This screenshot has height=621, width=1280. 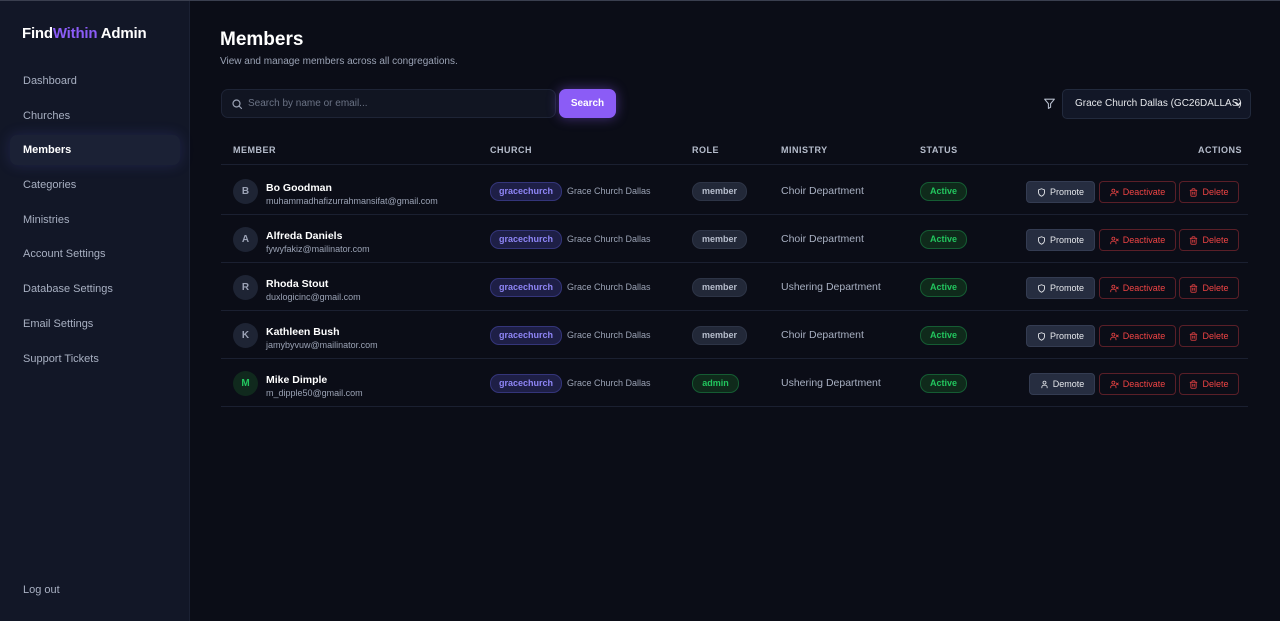 I want to click on sidebar-item-categories: Categories, so click(x=95, y=185).